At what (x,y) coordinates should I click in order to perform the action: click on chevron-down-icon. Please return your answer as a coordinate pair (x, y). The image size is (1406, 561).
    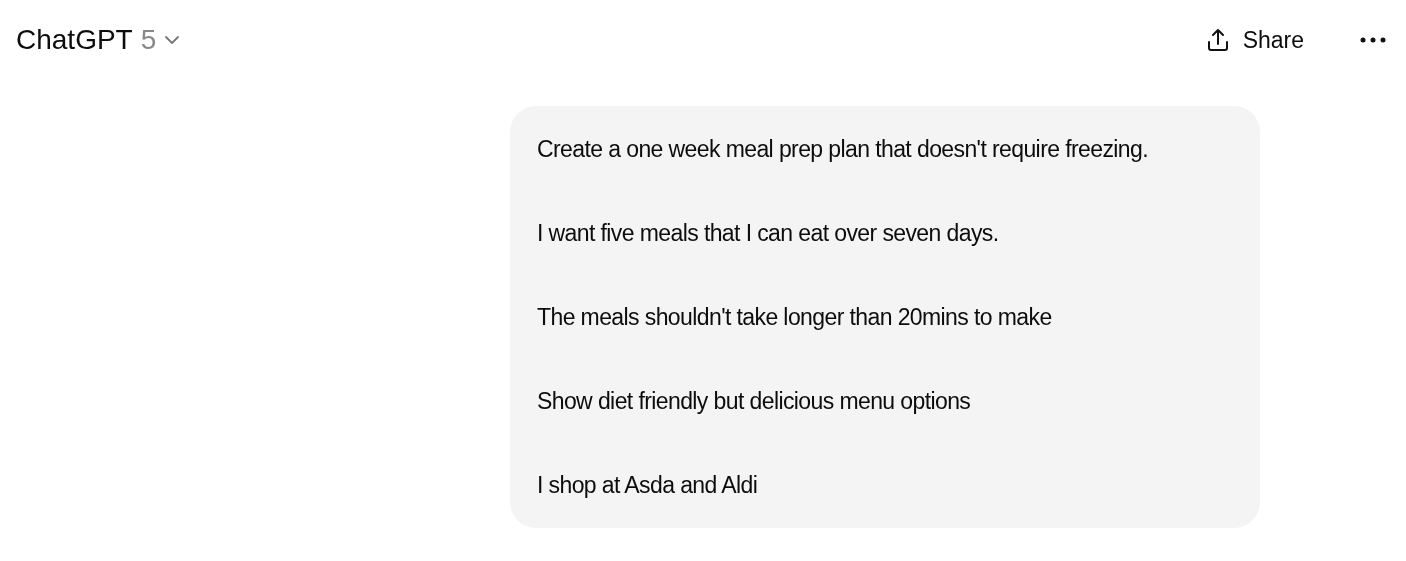
    Looking at the image, I should click on (172, 40).